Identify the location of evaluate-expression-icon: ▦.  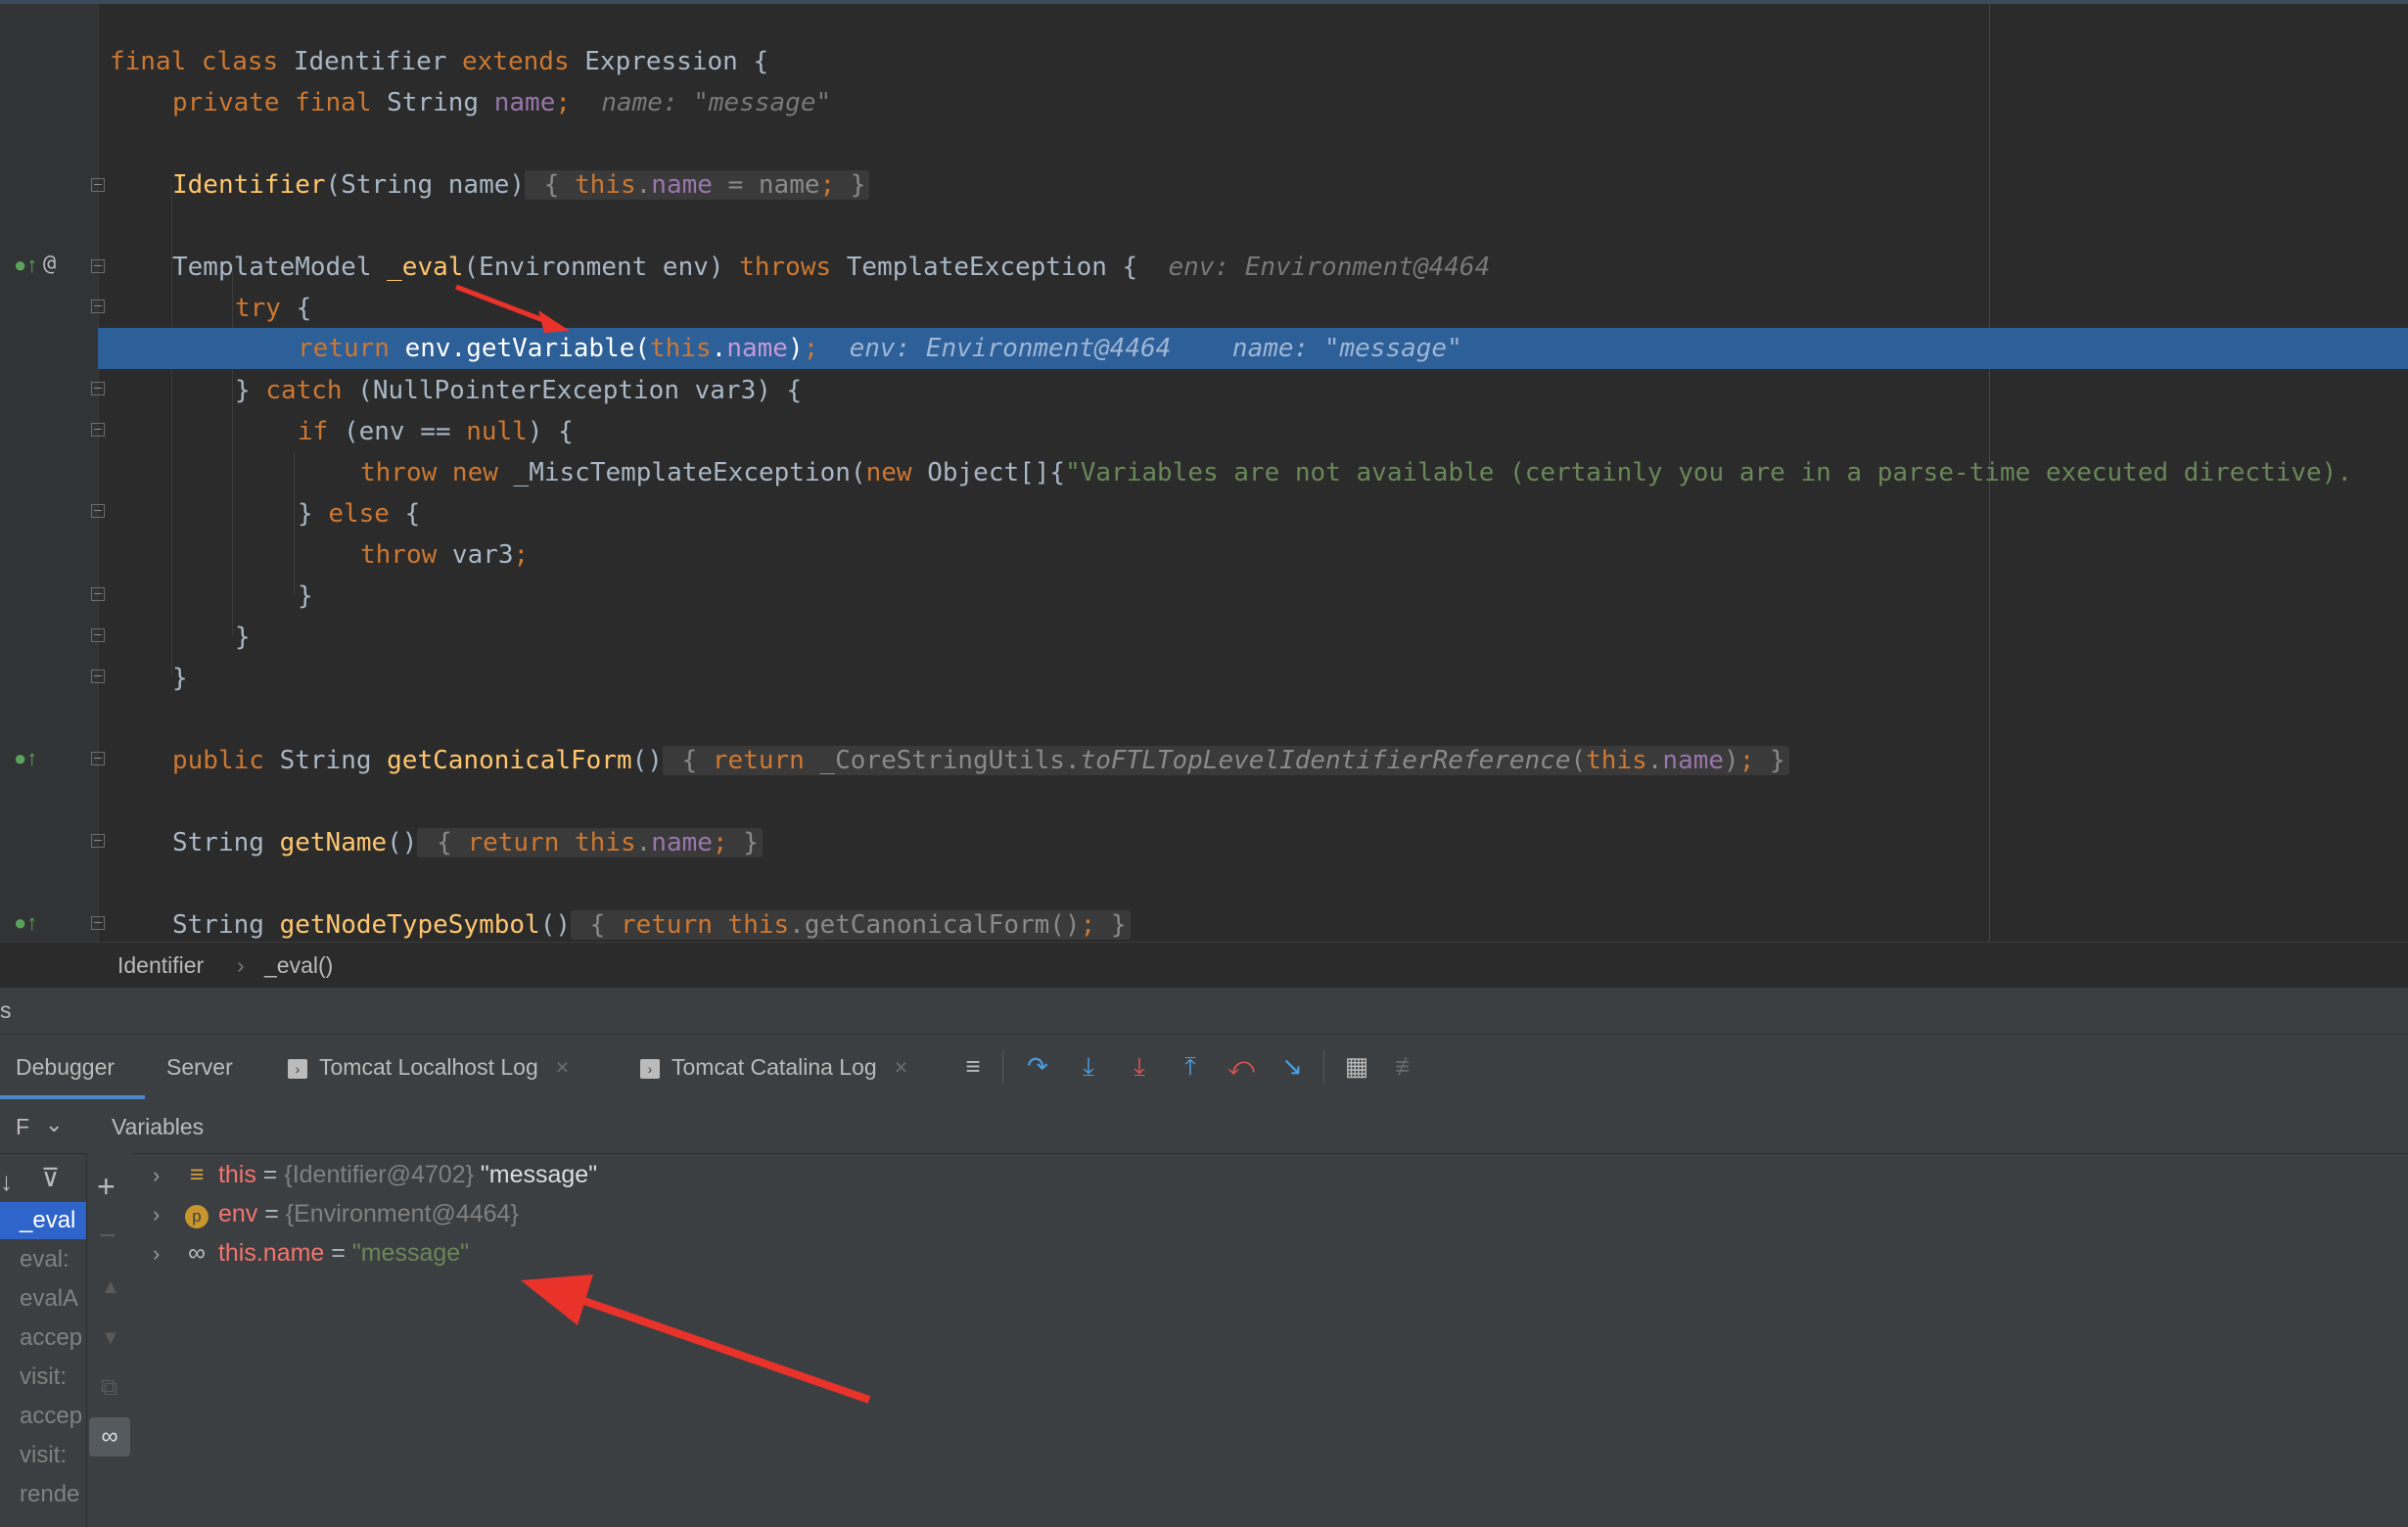
(1356, 1066).